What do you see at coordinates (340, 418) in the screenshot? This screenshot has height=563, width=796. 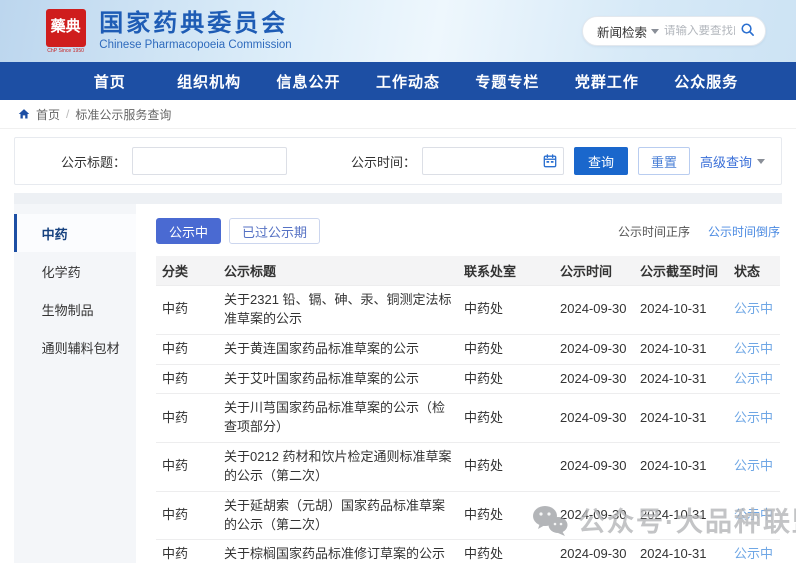 I see `cell-title: 关于川芎国家药品标准草案的公示（检查项部分）` at bounding box center [340, 418].